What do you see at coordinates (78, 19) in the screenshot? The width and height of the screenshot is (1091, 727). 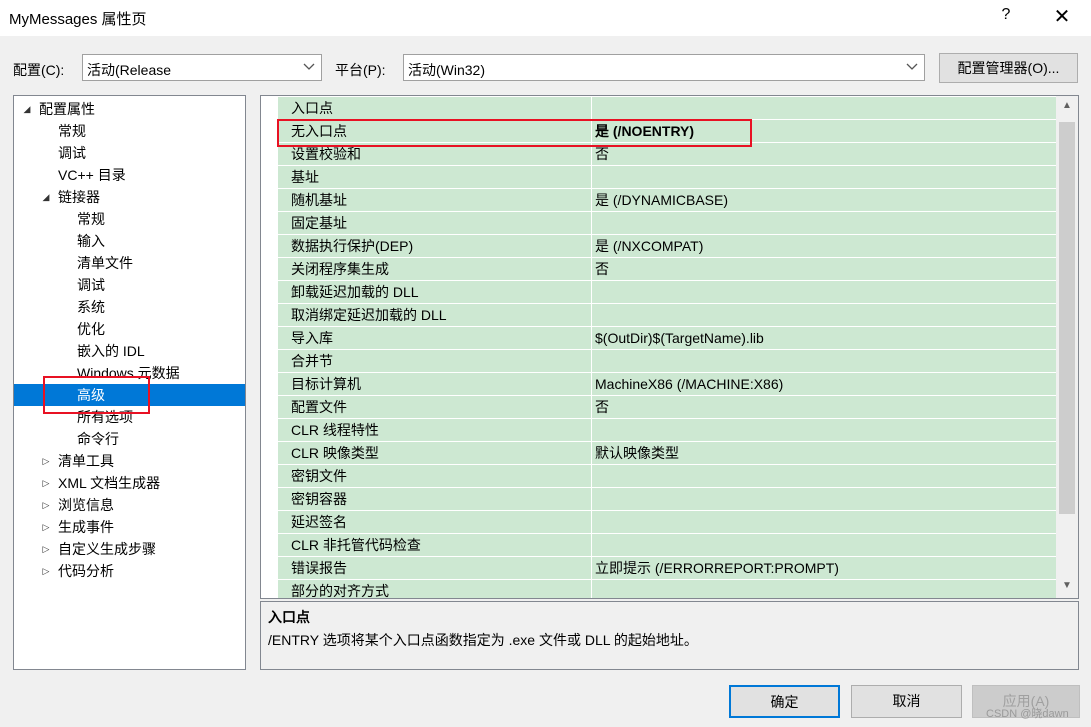 I see `window-title: MyMessages 属性页` at bounding box center [78, 19].